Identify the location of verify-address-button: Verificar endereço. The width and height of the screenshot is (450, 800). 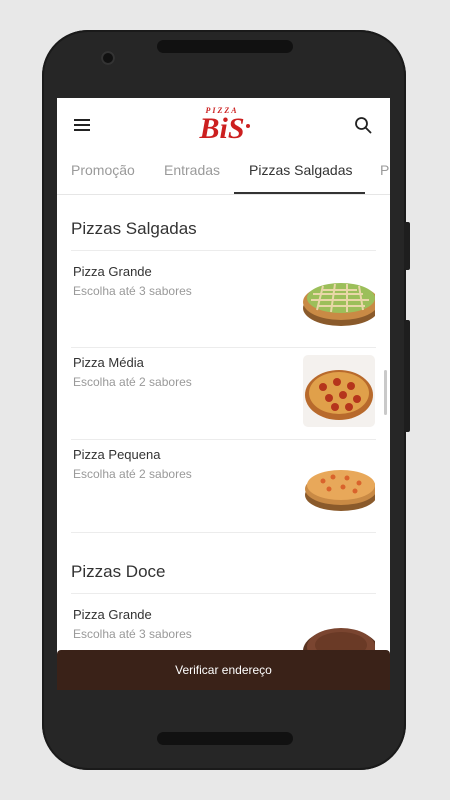
(223, 670).